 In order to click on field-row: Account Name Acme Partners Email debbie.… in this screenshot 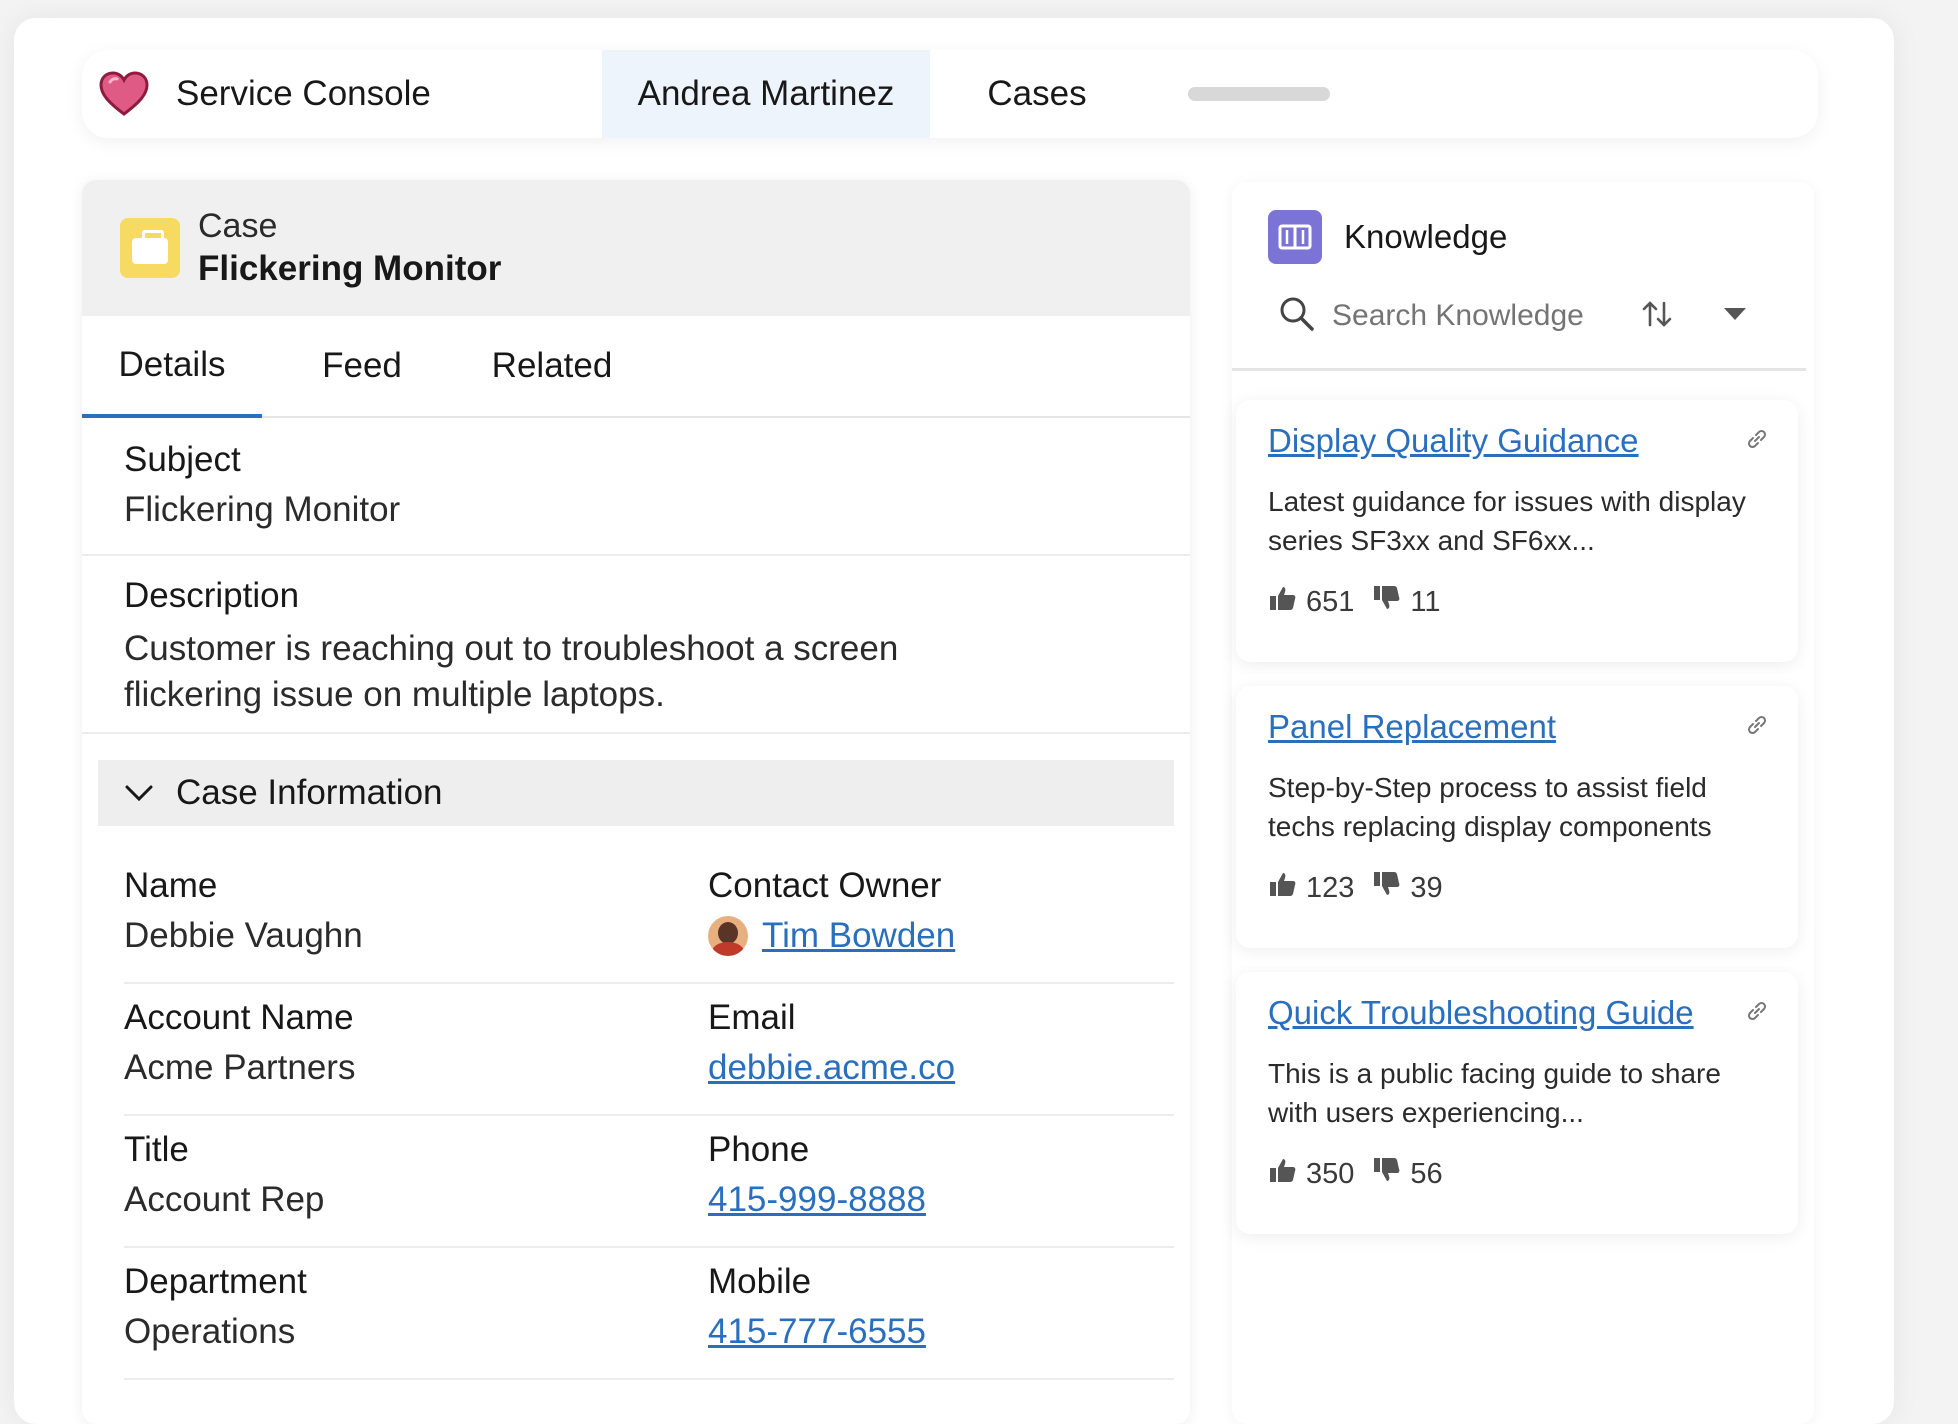, I will do `click(636, 1050)`.